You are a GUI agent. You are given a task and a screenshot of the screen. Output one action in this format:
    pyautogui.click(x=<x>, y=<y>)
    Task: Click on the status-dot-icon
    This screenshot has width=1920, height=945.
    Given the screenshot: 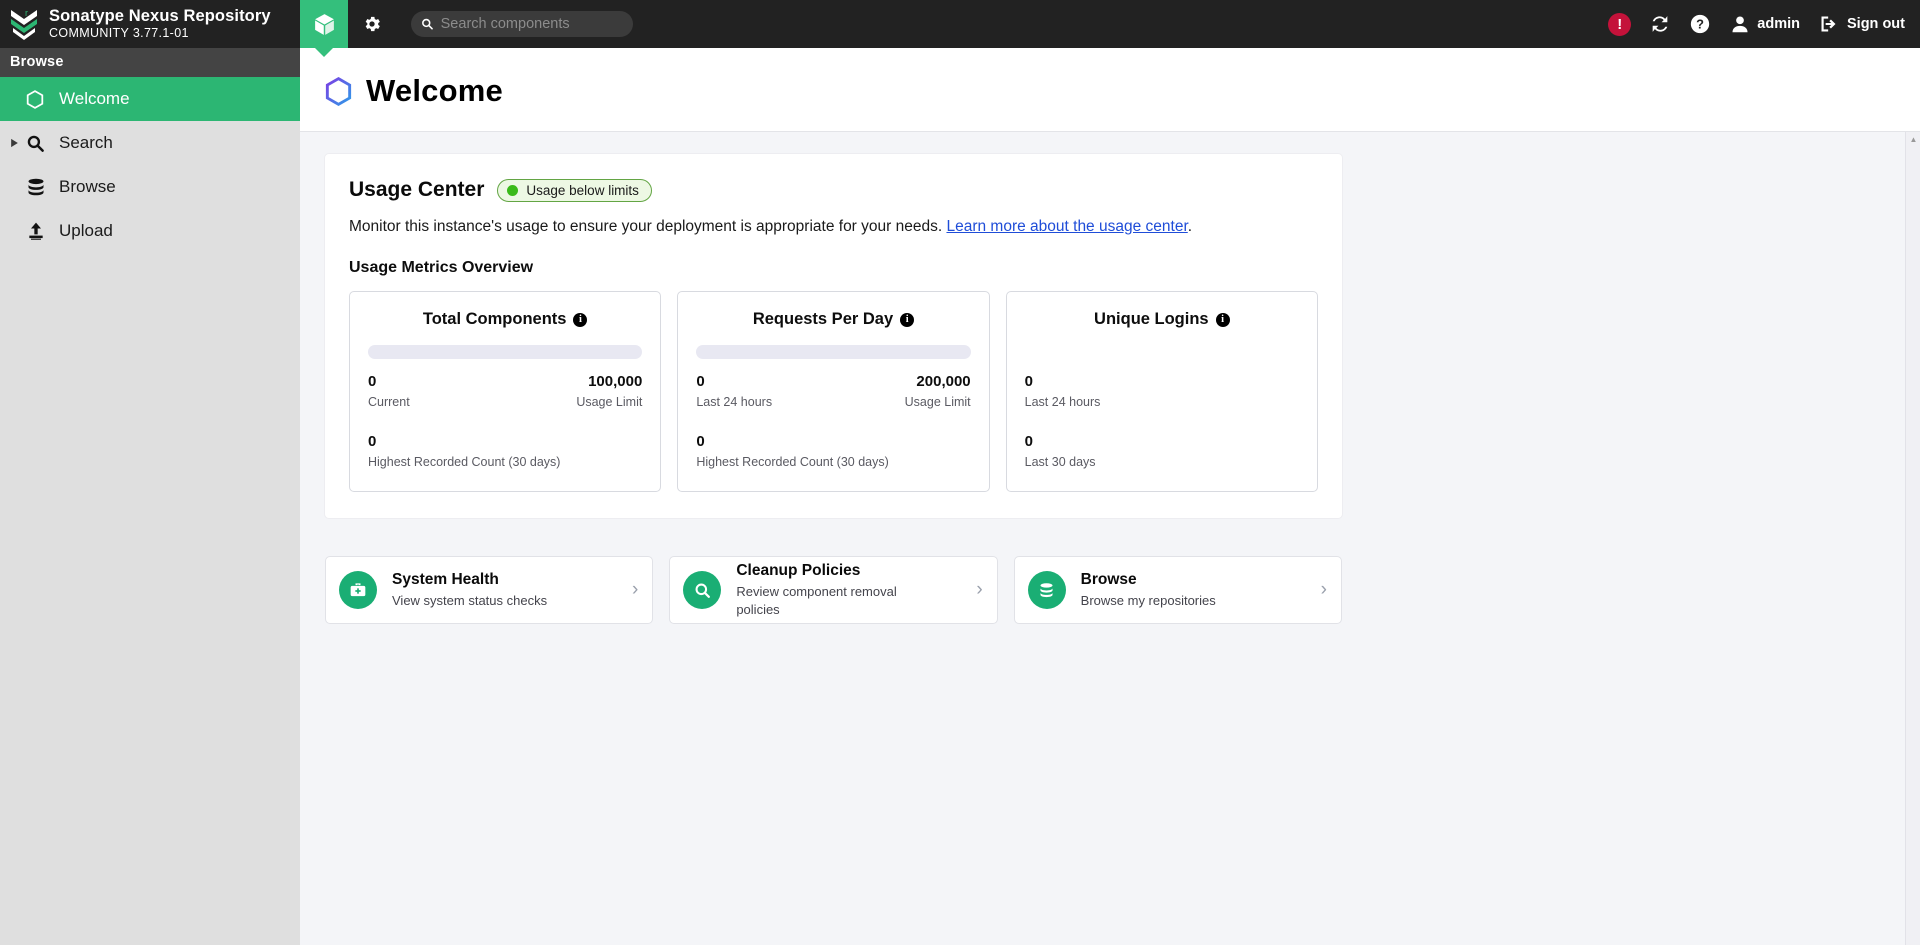 What is the action you would take?
    pyautogui.click(x=513, y=190)
    